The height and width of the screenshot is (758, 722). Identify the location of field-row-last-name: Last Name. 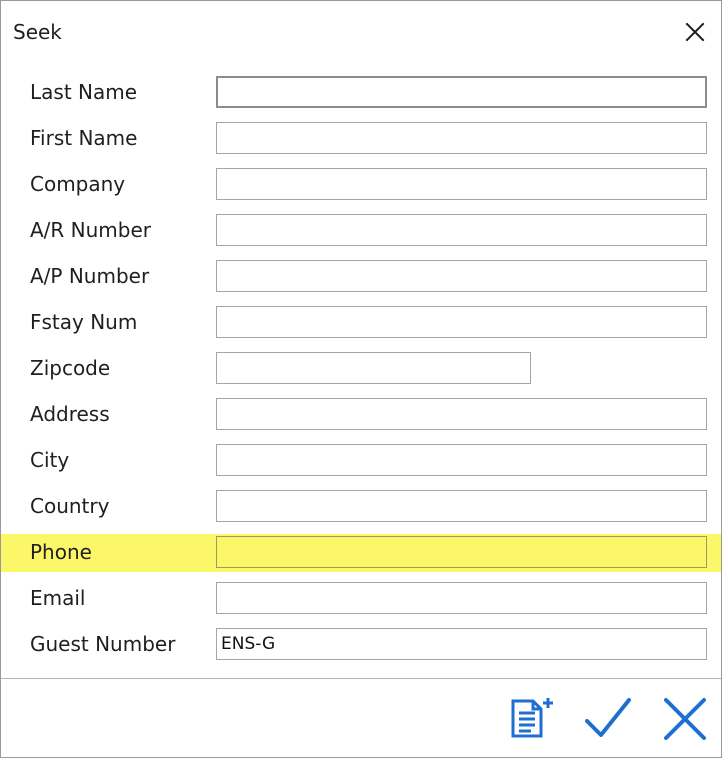
(361, 93).